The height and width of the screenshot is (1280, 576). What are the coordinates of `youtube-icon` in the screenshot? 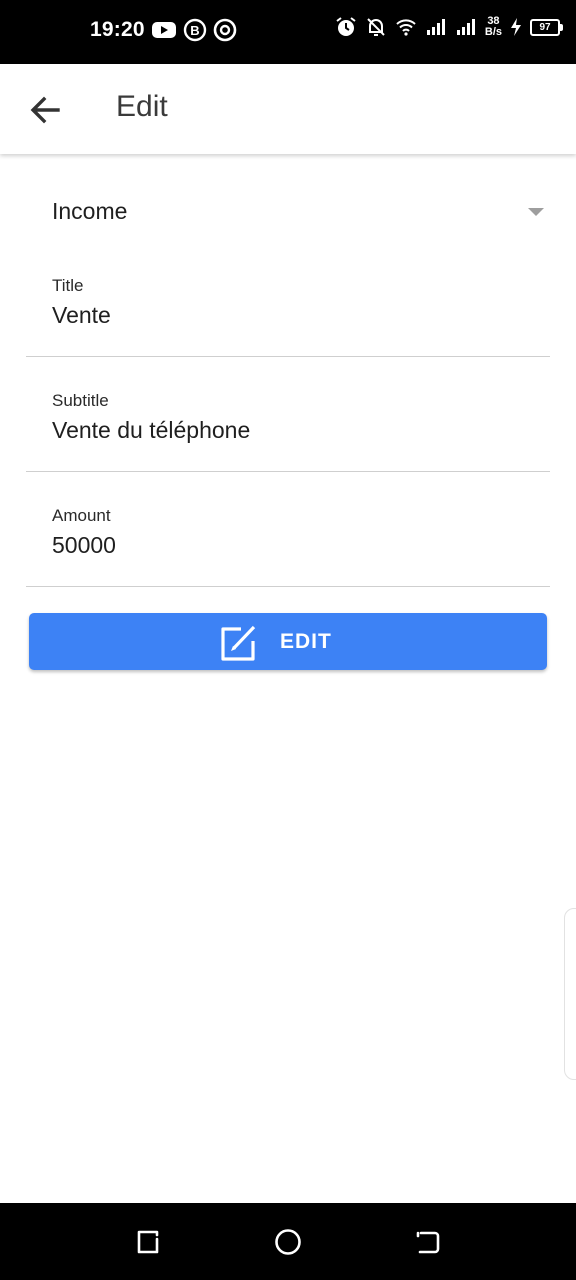 It's located at (163, 30).